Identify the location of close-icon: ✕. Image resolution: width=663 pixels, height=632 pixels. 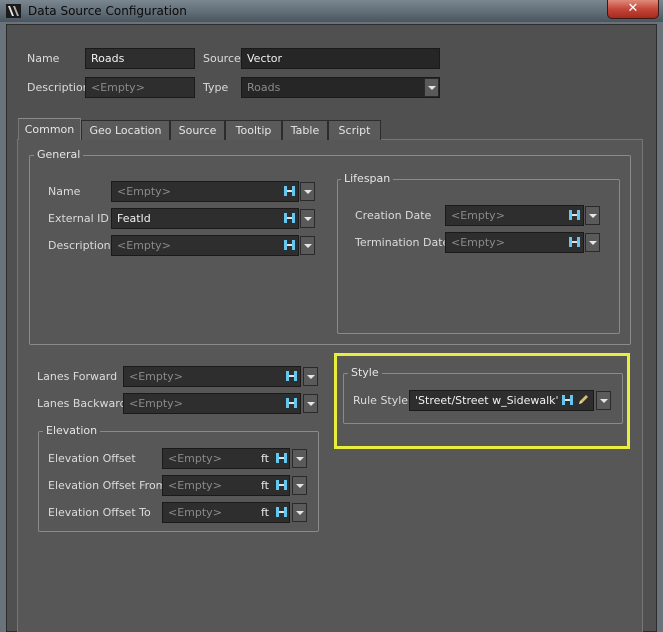
(633, 8).